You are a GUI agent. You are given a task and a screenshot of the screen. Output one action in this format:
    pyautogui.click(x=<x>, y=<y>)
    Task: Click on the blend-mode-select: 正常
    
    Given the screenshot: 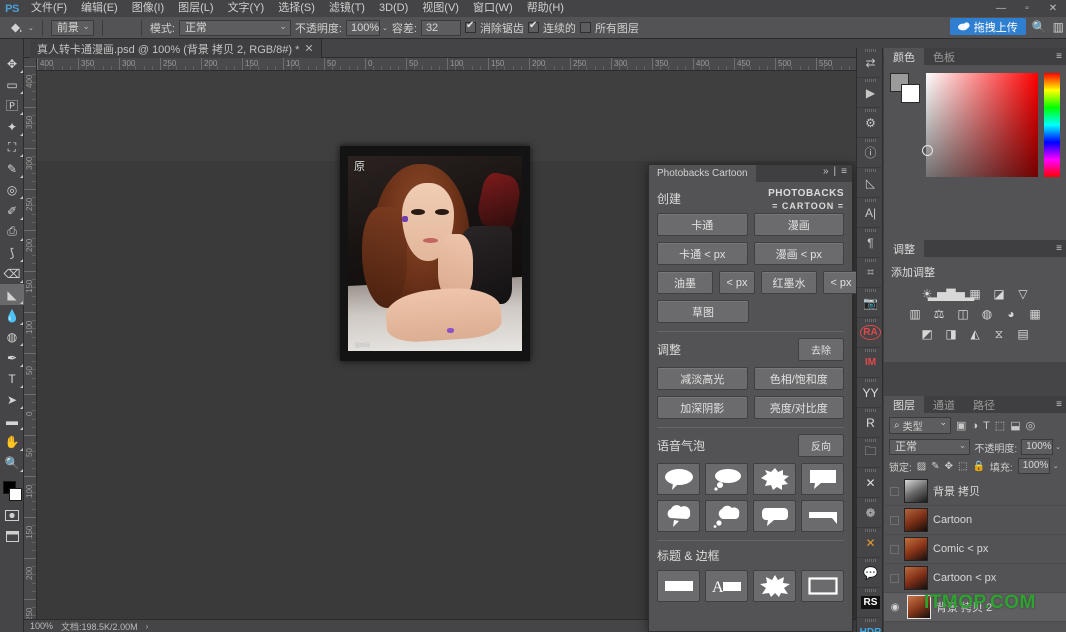 What is the action you would take?
    pyautogui.click(x=234, y=27)
    